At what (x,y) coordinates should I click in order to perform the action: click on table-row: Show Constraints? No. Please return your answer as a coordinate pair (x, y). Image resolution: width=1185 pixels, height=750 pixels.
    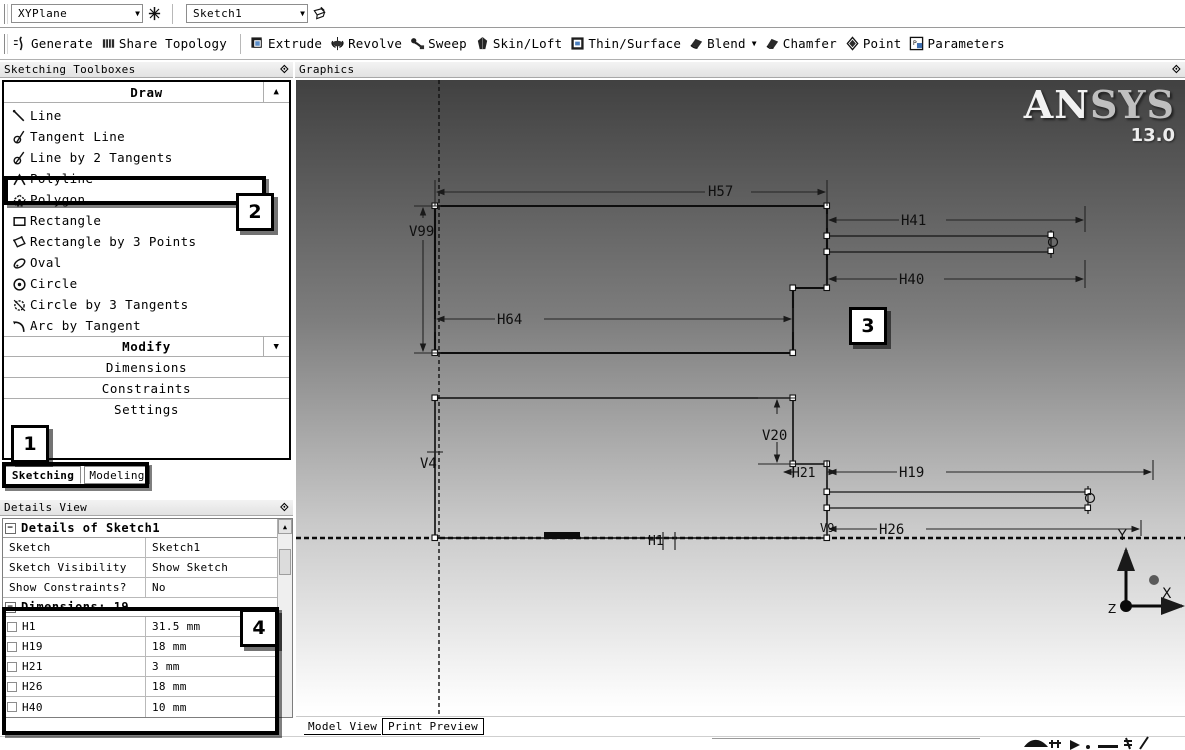
    Looking at the image, I should click on (140, 588).